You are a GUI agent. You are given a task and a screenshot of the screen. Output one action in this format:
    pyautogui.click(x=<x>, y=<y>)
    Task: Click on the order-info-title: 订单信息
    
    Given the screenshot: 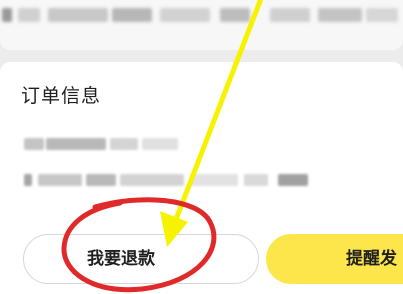 What is the action you would take?
    pyautogui.click(x=61, y=96)
    